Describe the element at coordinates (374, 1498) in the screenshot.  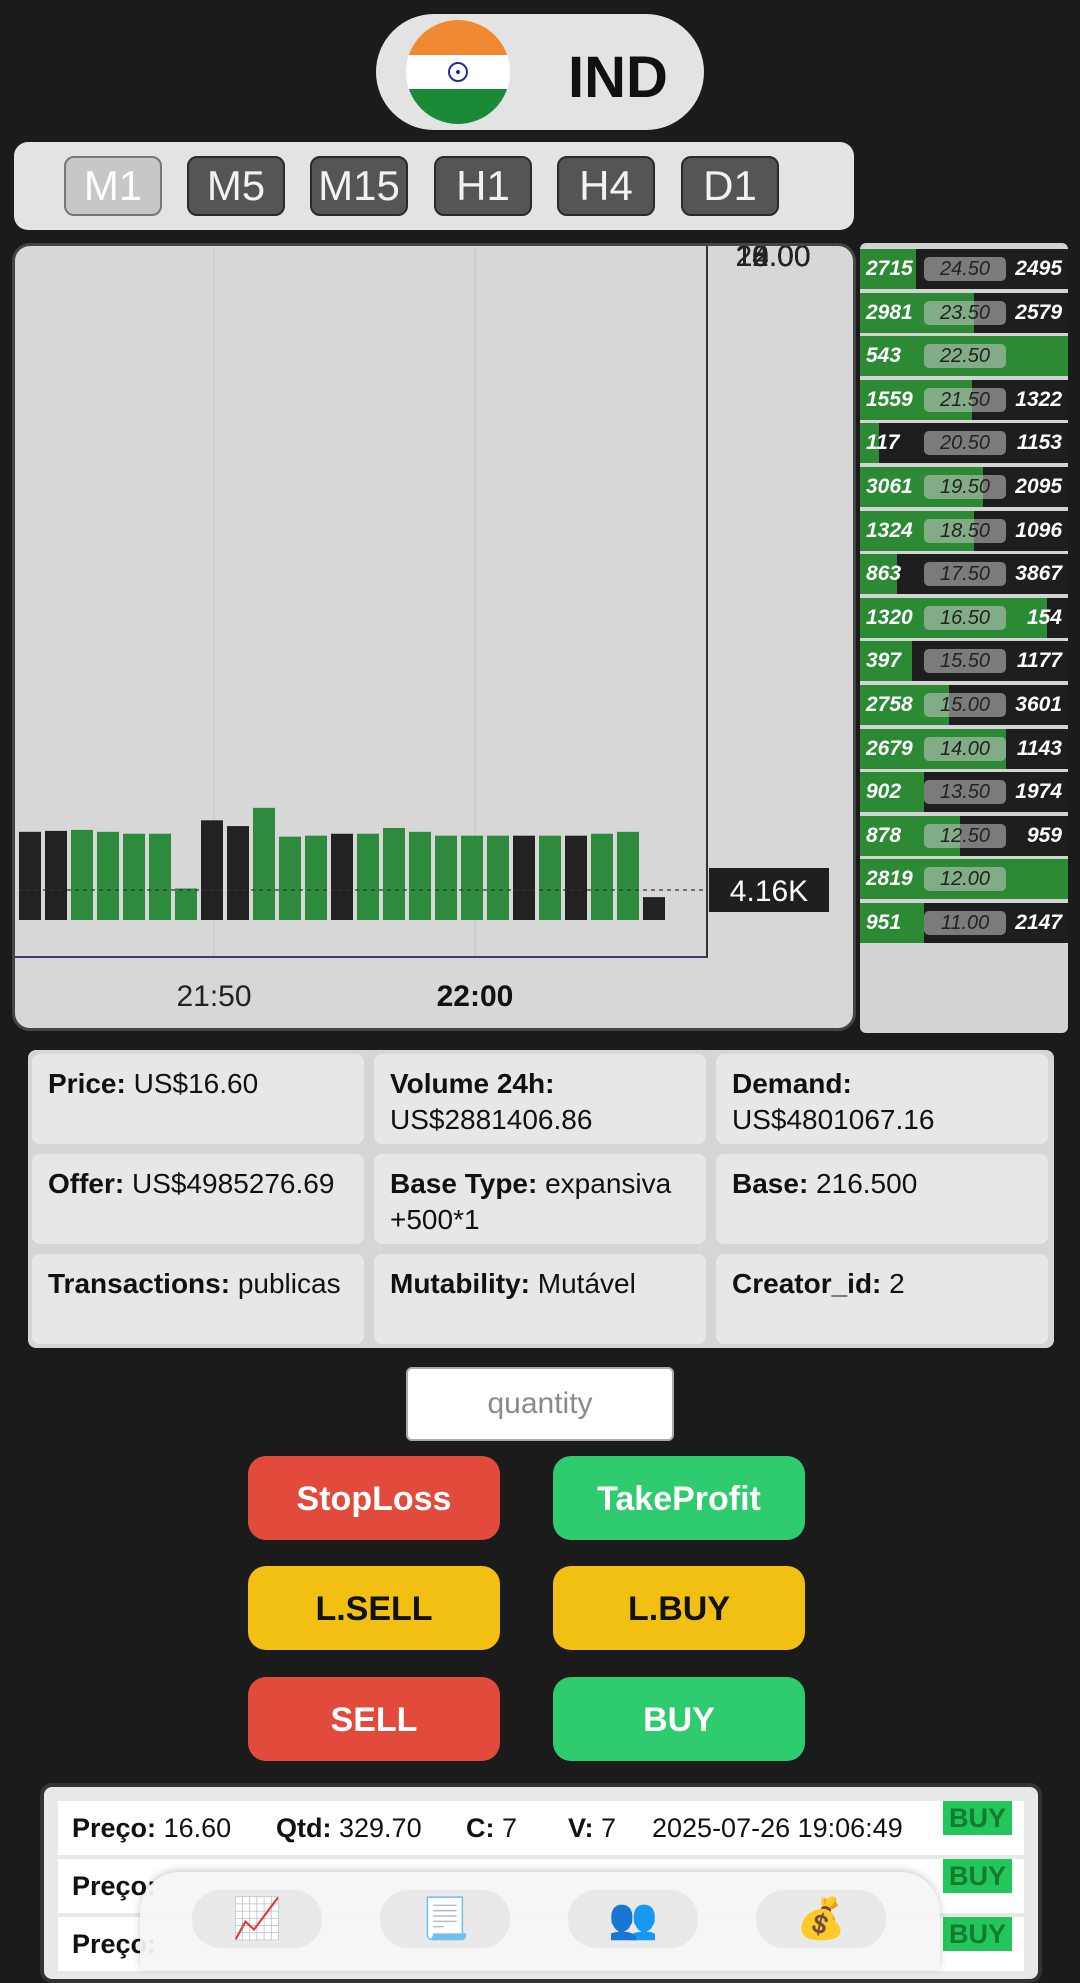
I see `stoploss-button: StopLoss` at that location.